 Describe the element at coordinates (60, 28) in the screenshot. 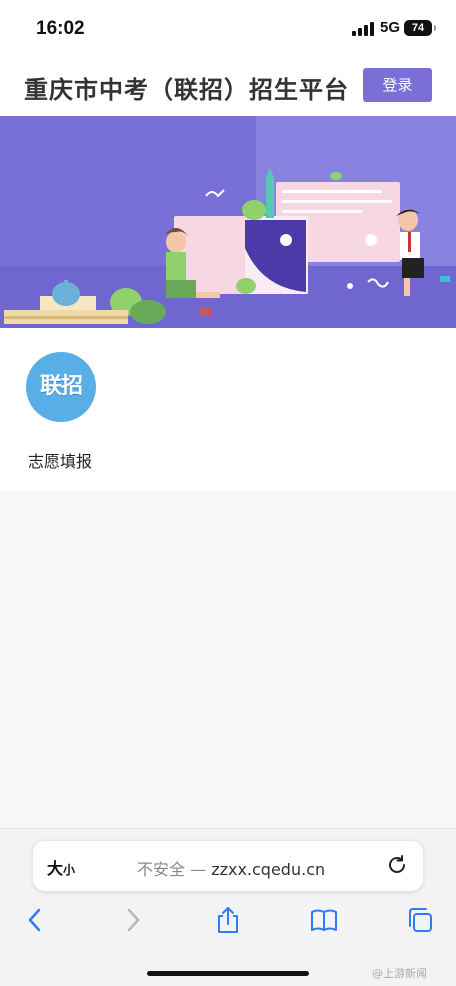

I see `status-time: 16:02` at that location.